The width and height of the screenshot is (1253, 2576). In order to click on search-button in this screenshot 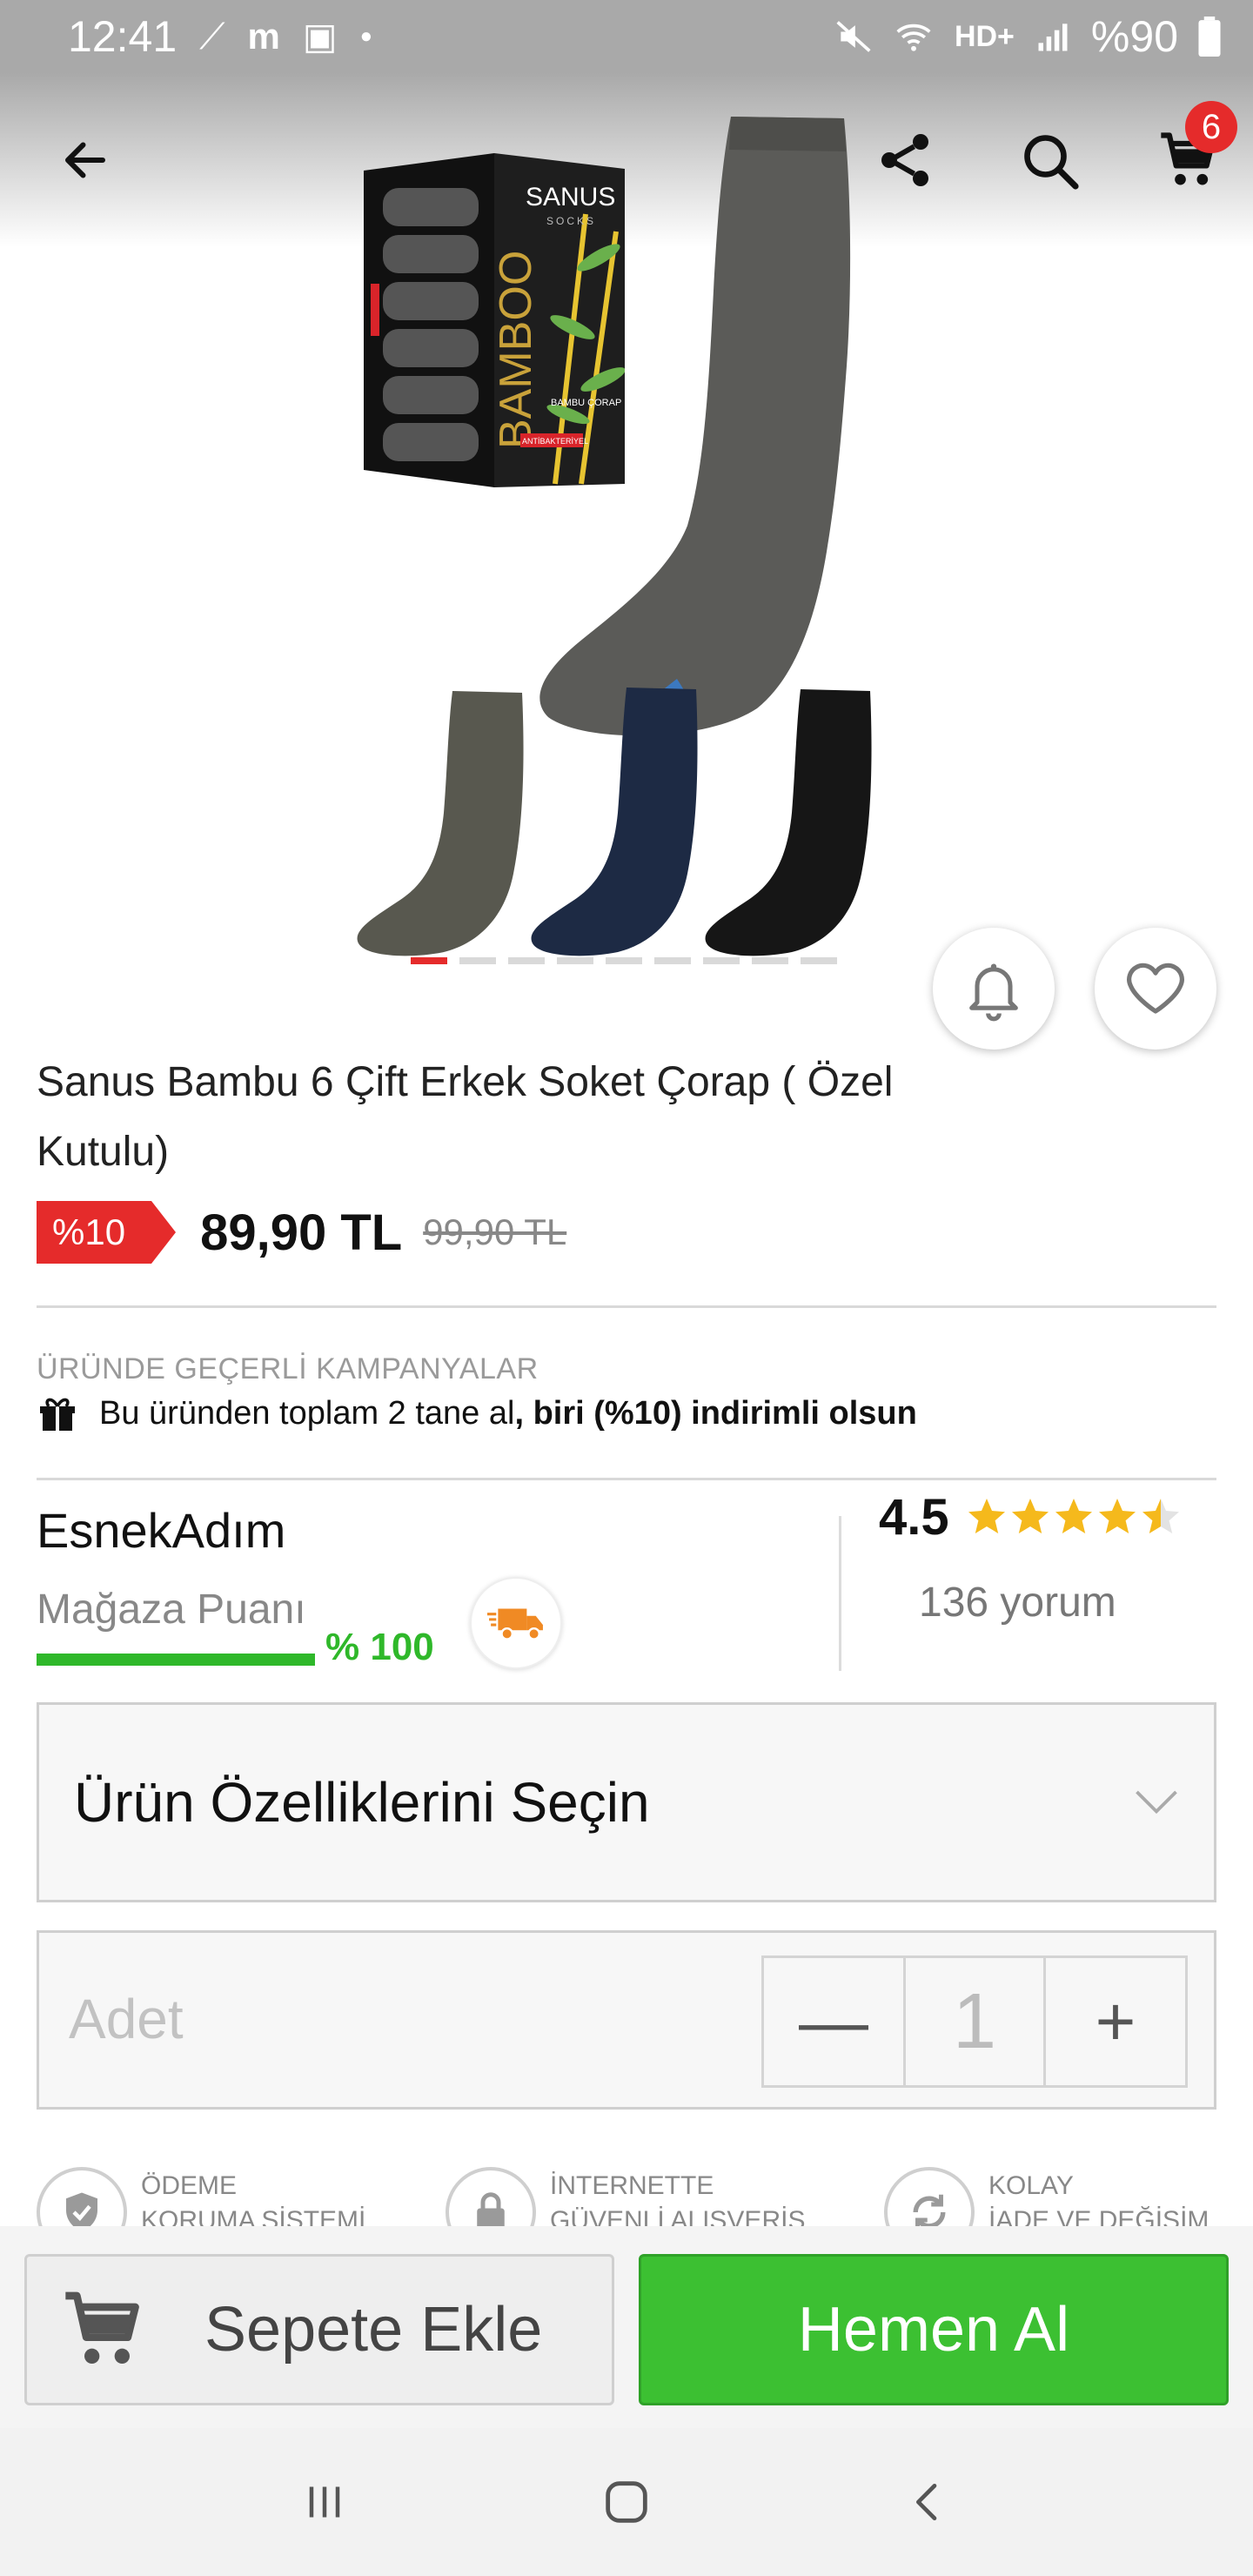, I will do `click(1049, 160)`.